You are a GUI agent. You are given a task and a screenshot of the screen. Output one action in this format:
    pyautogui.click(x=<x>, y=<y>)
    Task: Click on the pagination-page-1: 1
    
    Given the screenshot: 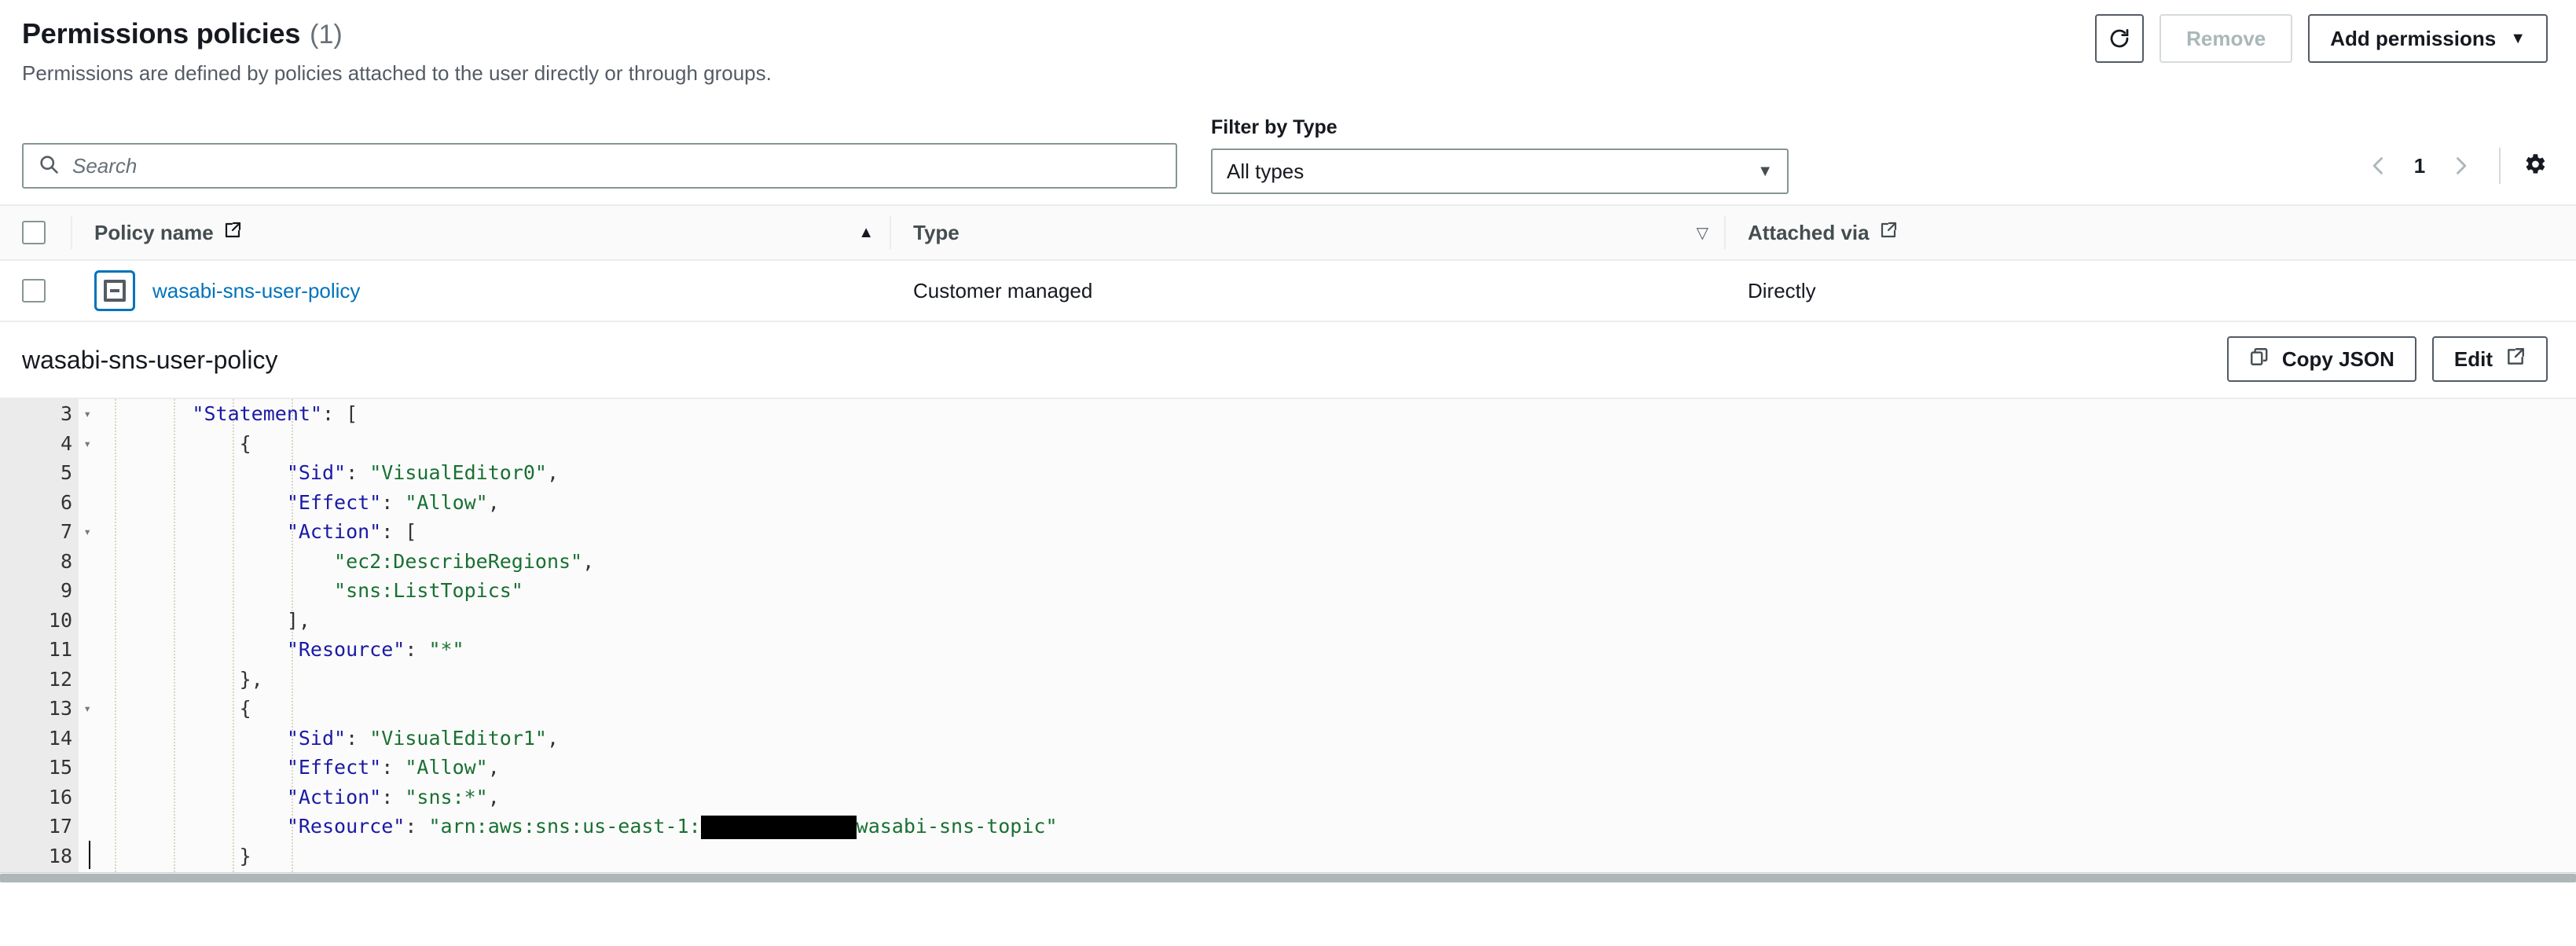 What is the action you would take?
    pyautogui.click(x=2419, y=166)
    